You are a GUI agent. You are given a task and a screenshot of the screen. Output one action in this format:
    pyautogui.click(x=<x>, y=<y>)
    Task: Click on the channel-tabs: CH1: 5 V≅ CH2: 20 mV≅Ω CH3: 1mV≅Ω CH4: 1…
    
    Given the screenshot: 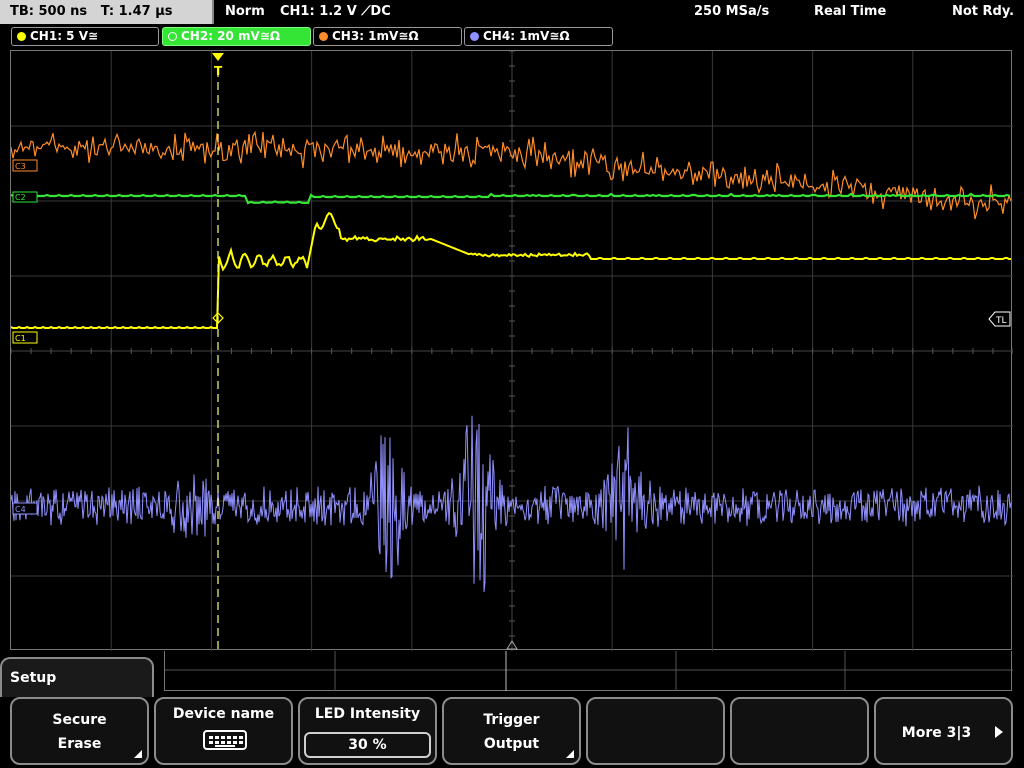 What is the action you would take?
    pyautogui.click(x=512, y=37)
    